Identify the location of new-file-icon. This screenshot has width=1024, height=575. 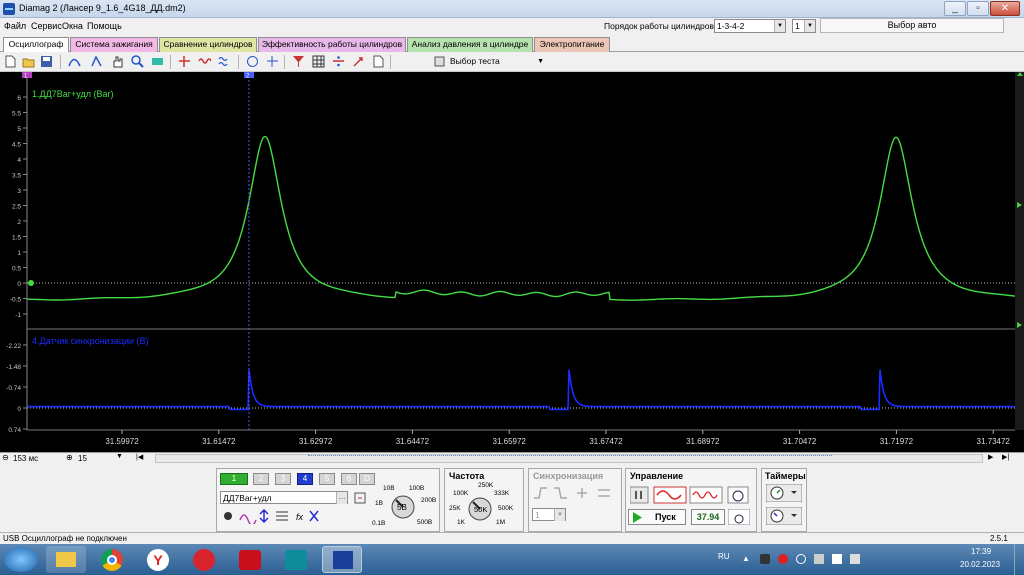
(10, 61).